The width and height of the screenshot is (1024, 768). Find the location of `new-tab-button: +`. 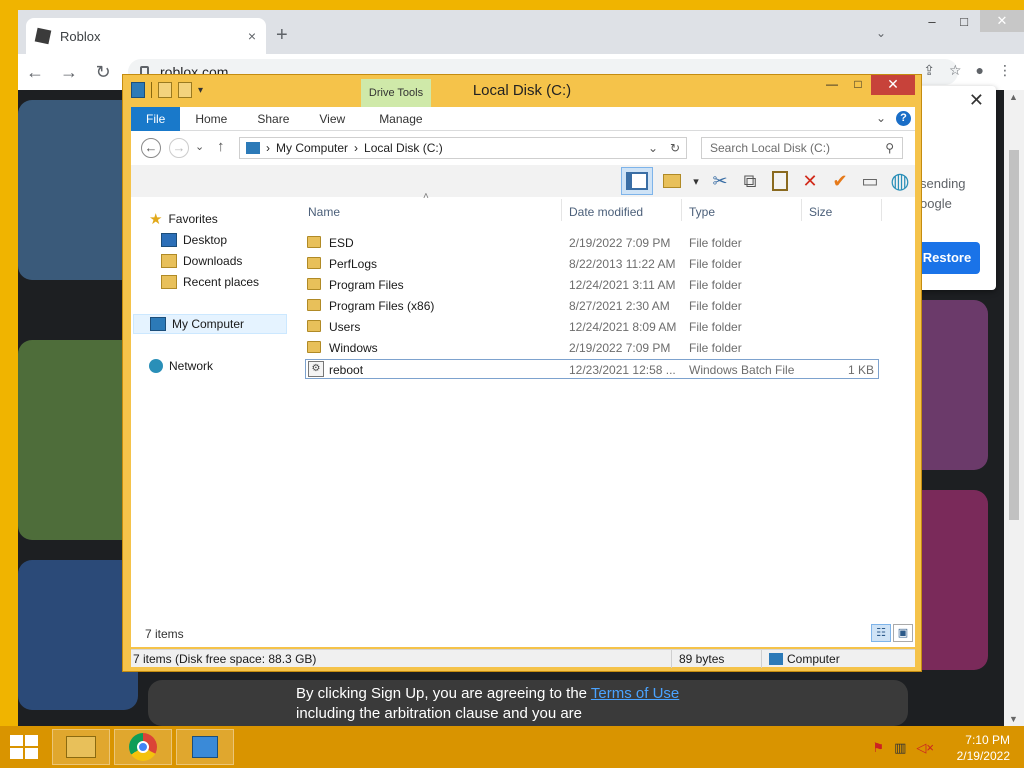

new-tab-button: + is located at coordinates (282, 35).